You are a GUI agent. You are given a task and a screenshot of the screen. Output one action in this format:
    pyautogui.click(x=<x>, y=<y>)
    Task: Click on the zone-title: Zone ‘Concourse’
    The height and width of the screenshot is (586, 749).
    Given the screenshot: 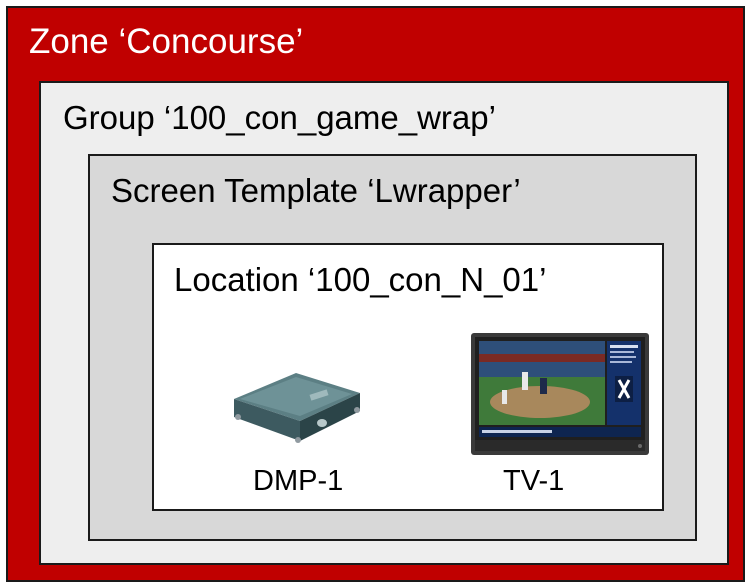 What is the action you would take?
    pyautogui.click(x=166, y=41)
    